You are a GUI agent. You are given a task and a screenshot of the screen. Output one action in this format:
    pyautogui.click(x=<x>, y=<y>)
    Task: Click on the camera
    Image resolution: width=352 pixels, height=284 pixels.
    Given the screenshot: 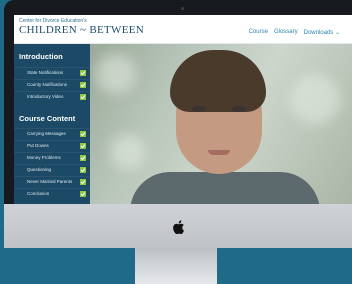 What is the action you would take?
    pyautogui.click(x=182, y=8)
    